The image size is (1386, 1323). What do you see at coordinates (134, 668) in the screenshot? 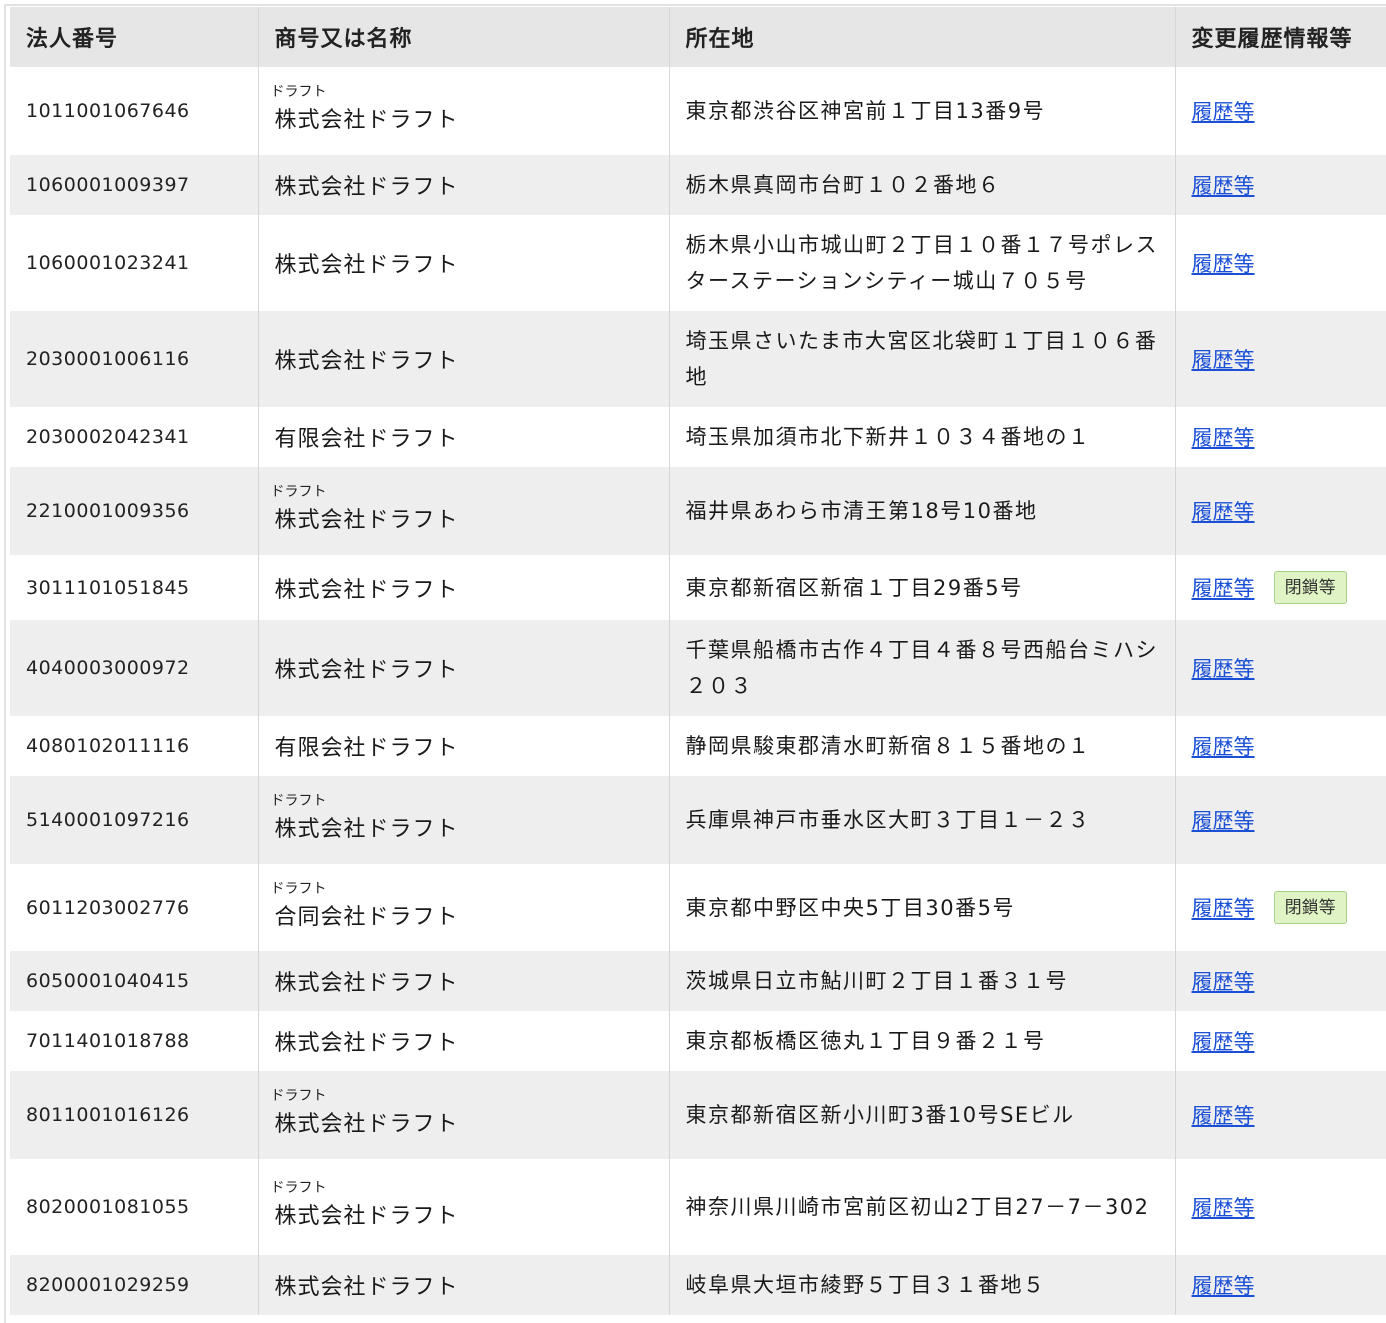
I see `corp-number-cell: 4040003000972` at bounding box center [134, 668].